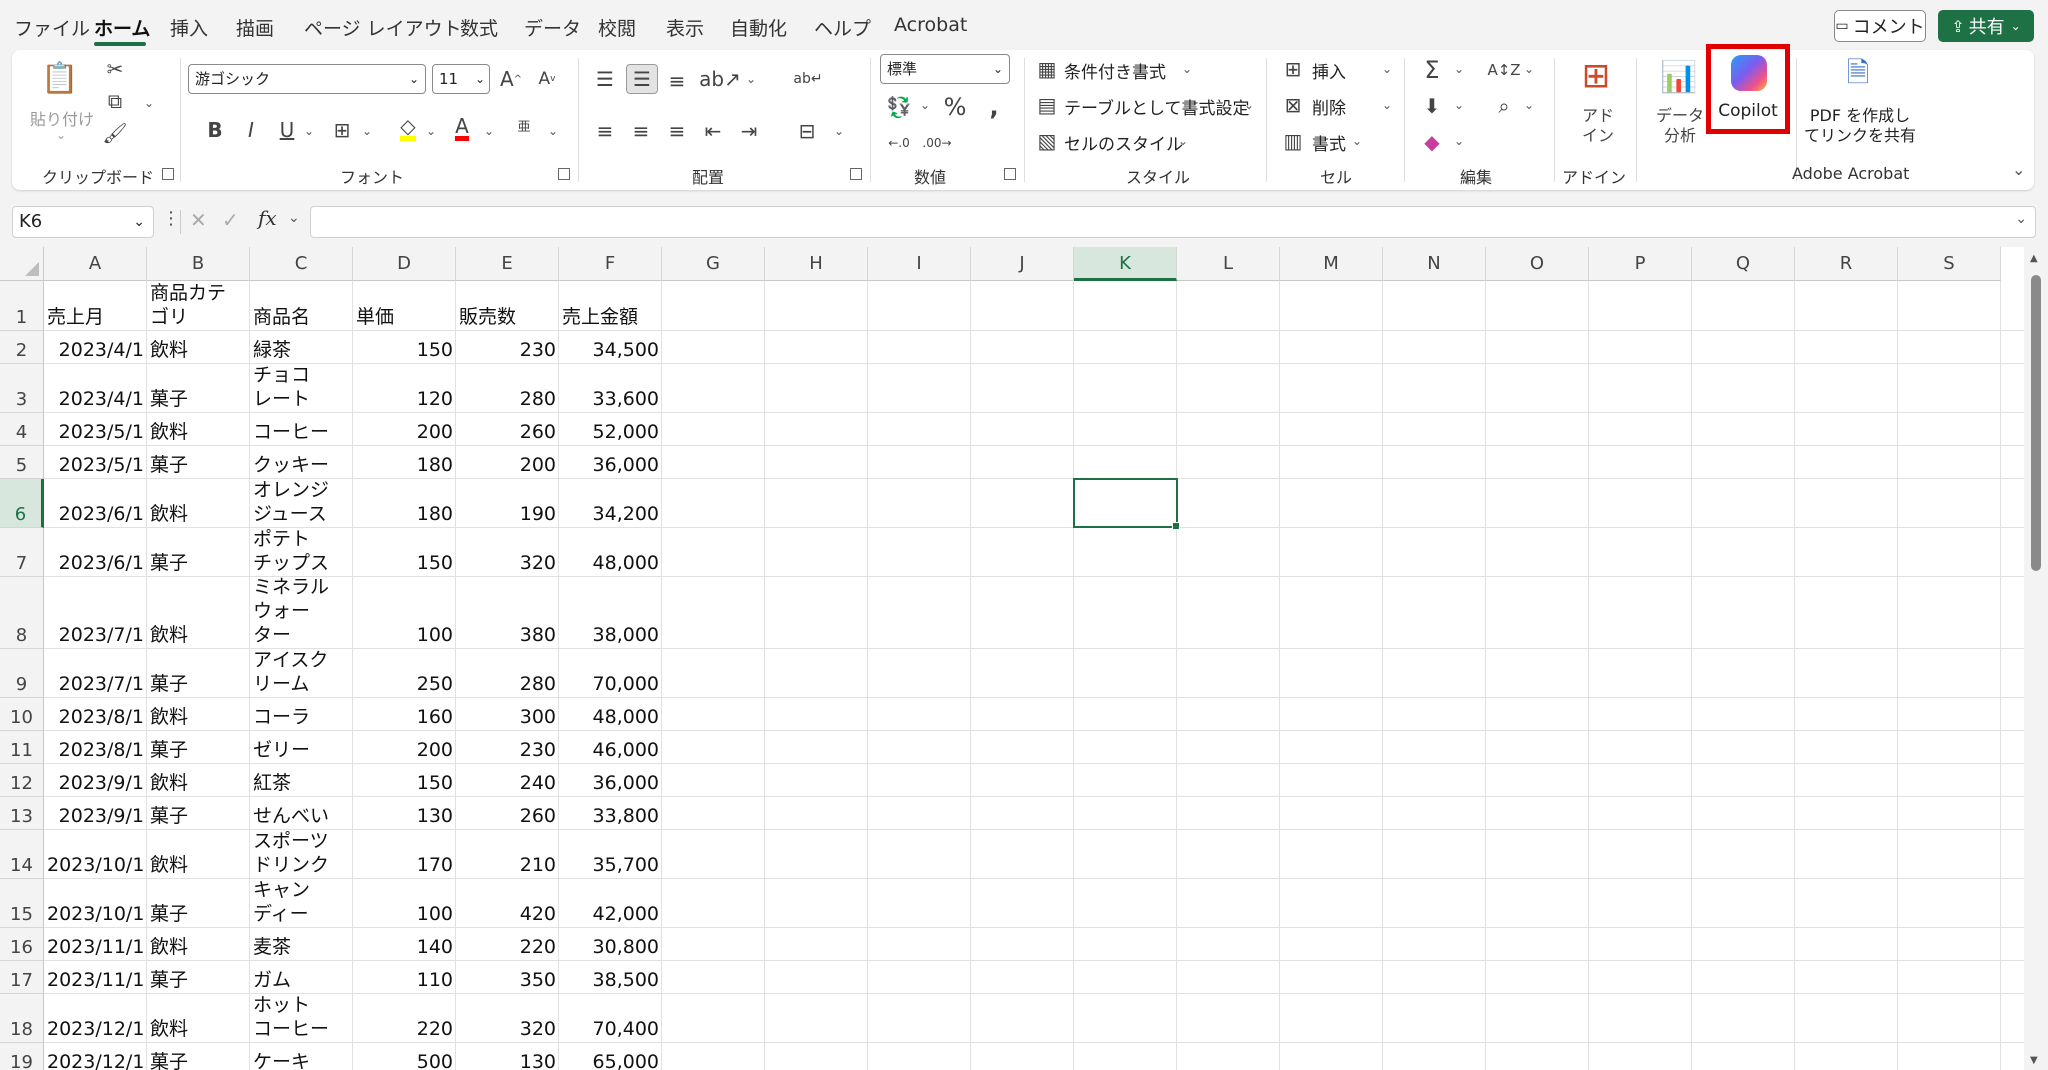 This screenshot has height=1070, width=2048. Describe the element at coordinates (404, 399) in the screenshot. I see `cell-D3: 120` at that location.